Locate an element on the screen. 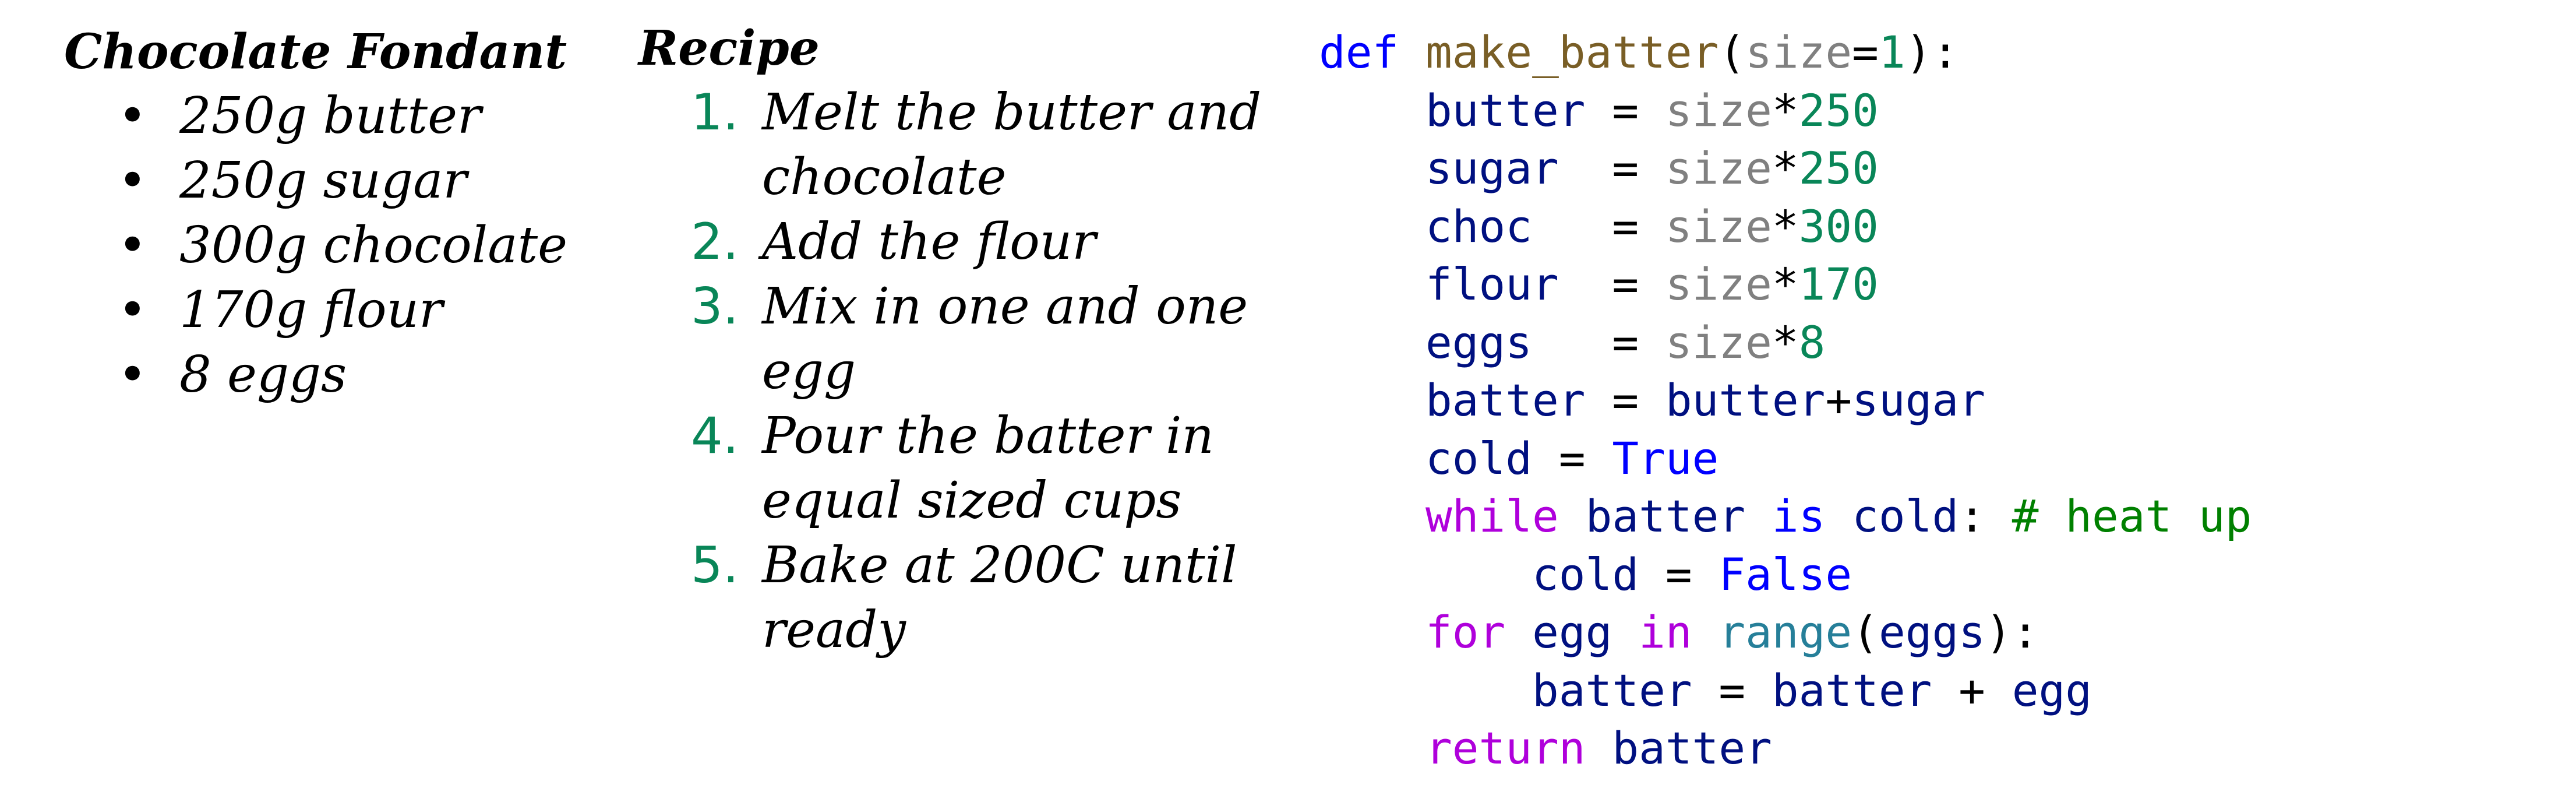 This screenshot has height=802, width=2576. recipe-step: 5. Bake at 200C until ready is located at coordinates (965, 598).